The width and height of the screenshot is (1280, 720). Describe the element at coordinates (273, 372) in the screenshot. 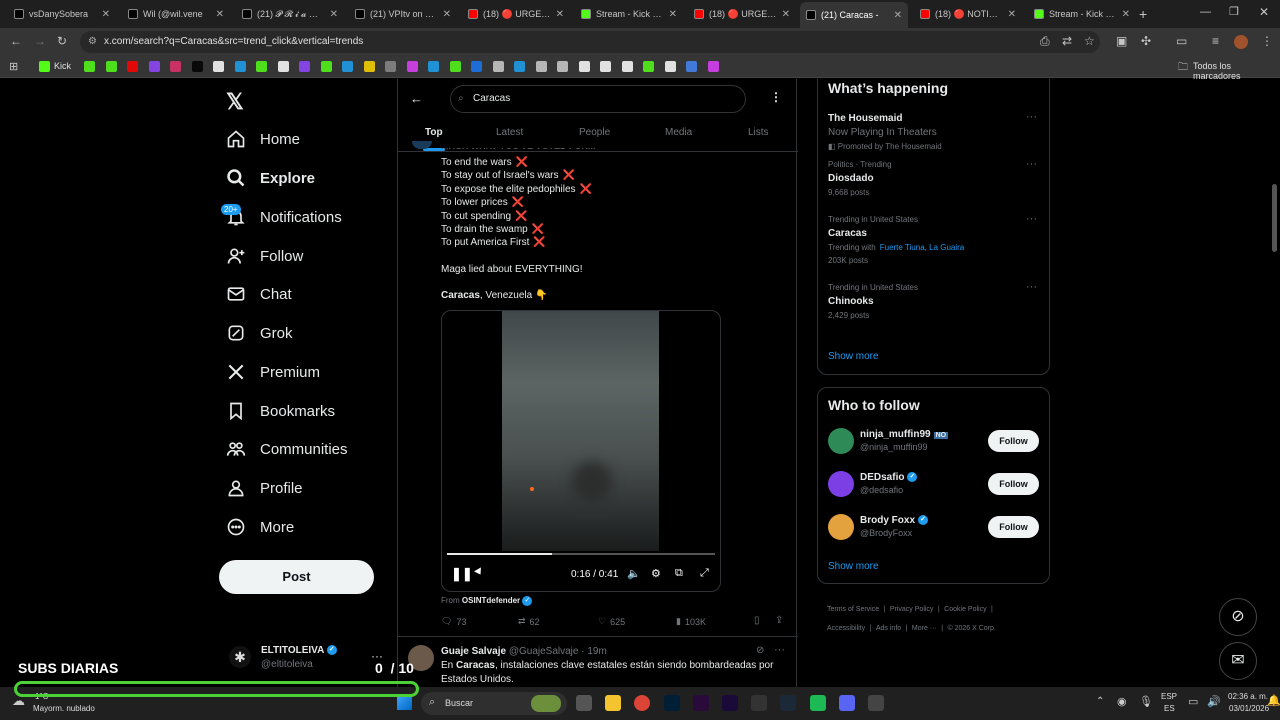

I see `nav-premium: Premium` at that location.